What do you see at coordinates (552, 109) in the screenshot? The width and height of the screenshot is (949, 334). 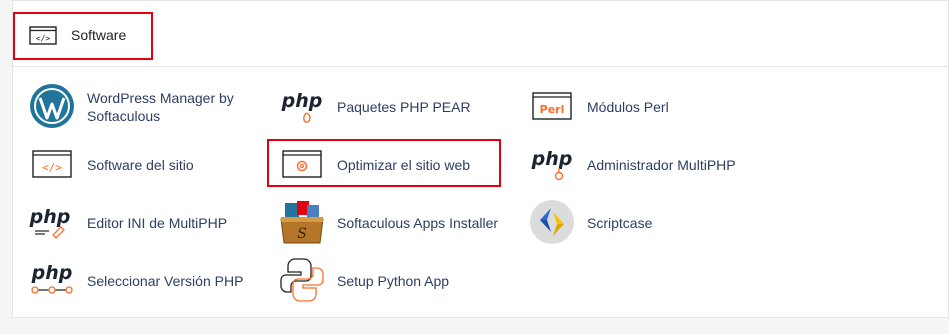 I see `svg-text: Perl` at bounding box center [552, 109].